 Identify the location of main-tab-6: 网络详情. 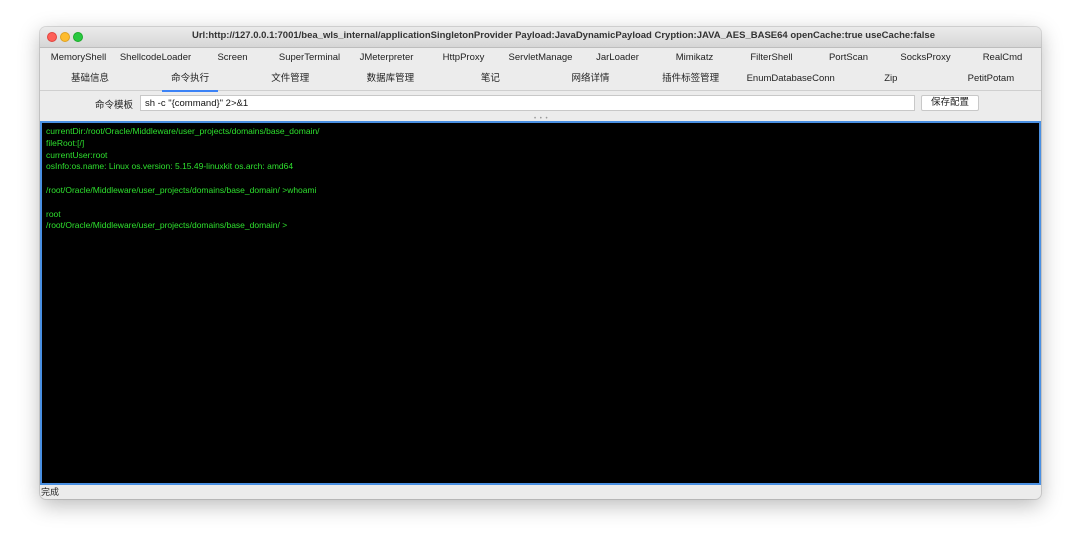
(590, 79).